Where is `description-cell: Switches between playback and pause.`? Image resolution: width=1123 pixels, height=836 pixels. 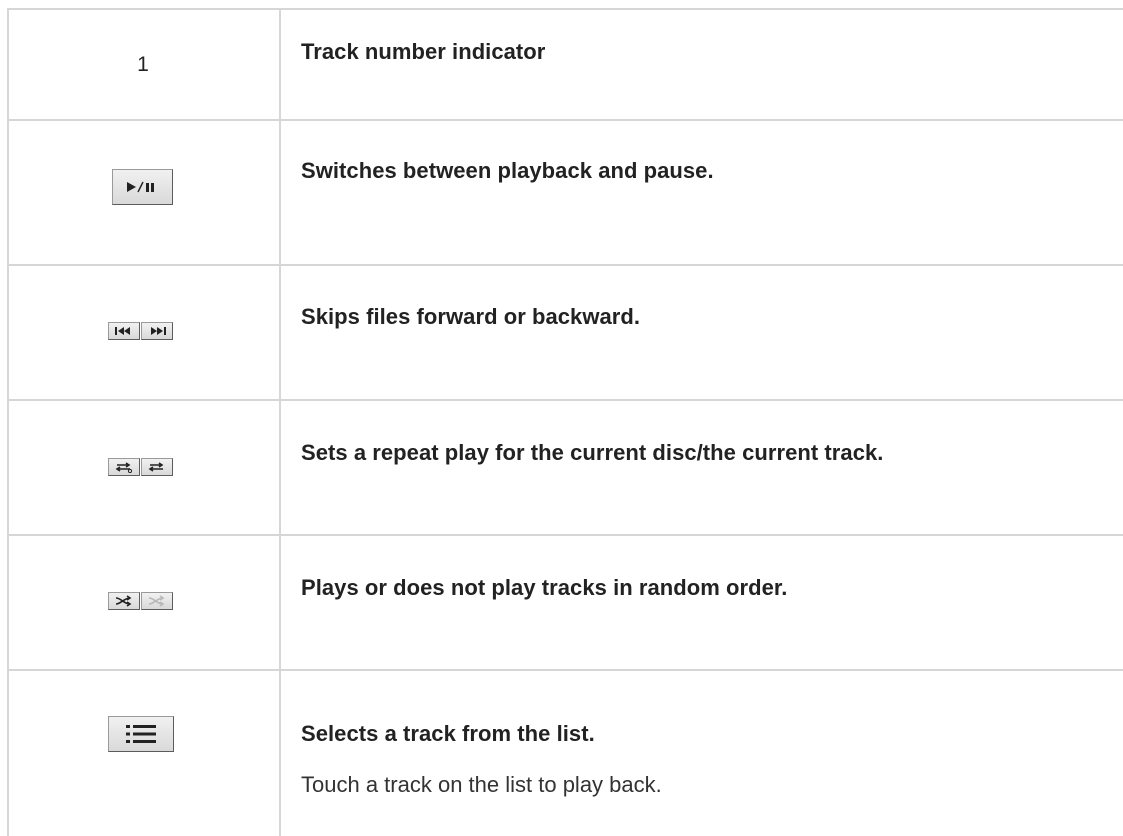 description-cell: Switches between playback and pause. is located at coordinates (712, 191).